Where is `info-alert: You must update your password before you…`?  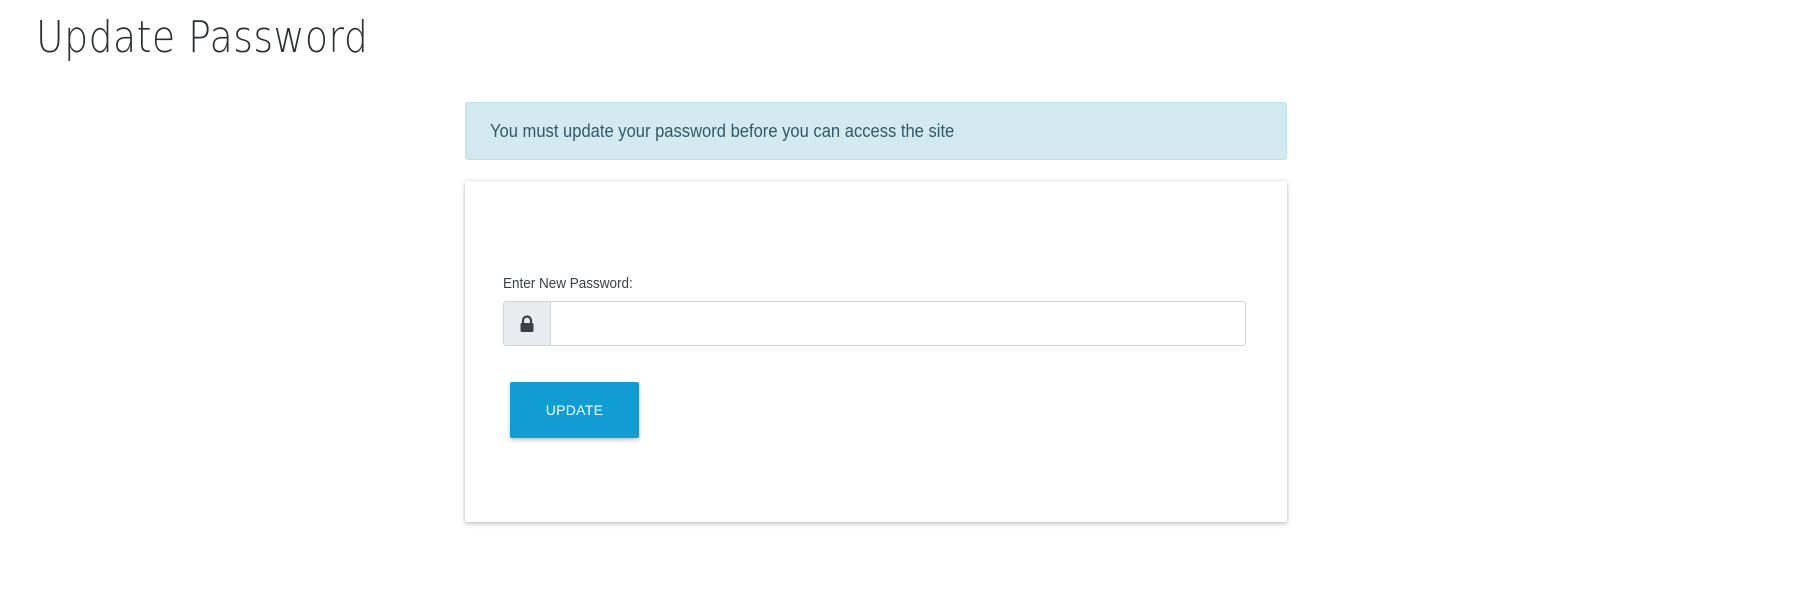 info-alert: You must update your password before you… is located at coordinates (876, 131).